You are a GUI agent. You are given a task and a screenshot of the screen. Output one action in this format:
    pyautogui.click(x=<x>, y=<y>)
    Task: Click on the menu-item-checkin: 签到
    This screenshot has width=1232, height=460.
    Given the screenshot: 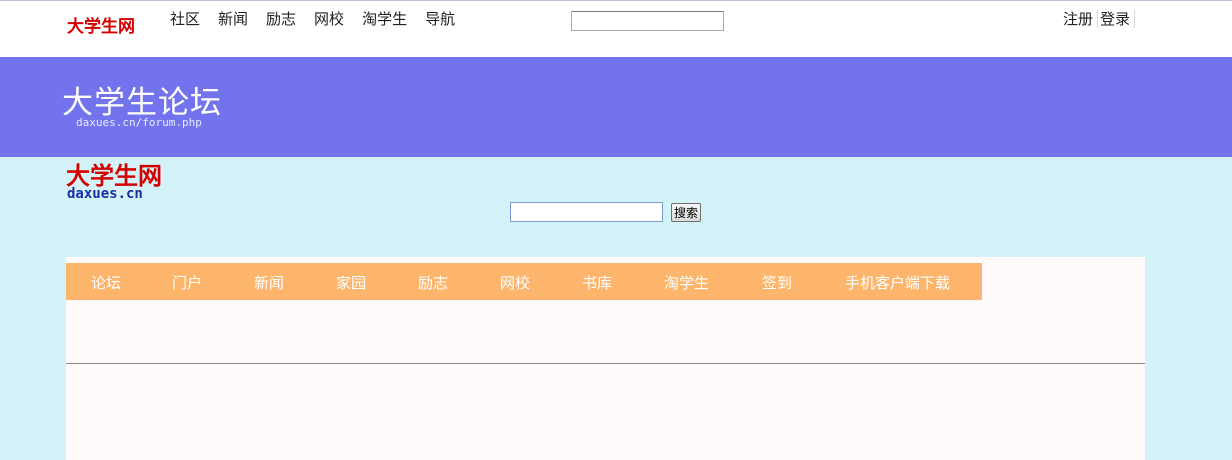 What is the action you would take?
    pyautogui.click(x=777, y=282)
    